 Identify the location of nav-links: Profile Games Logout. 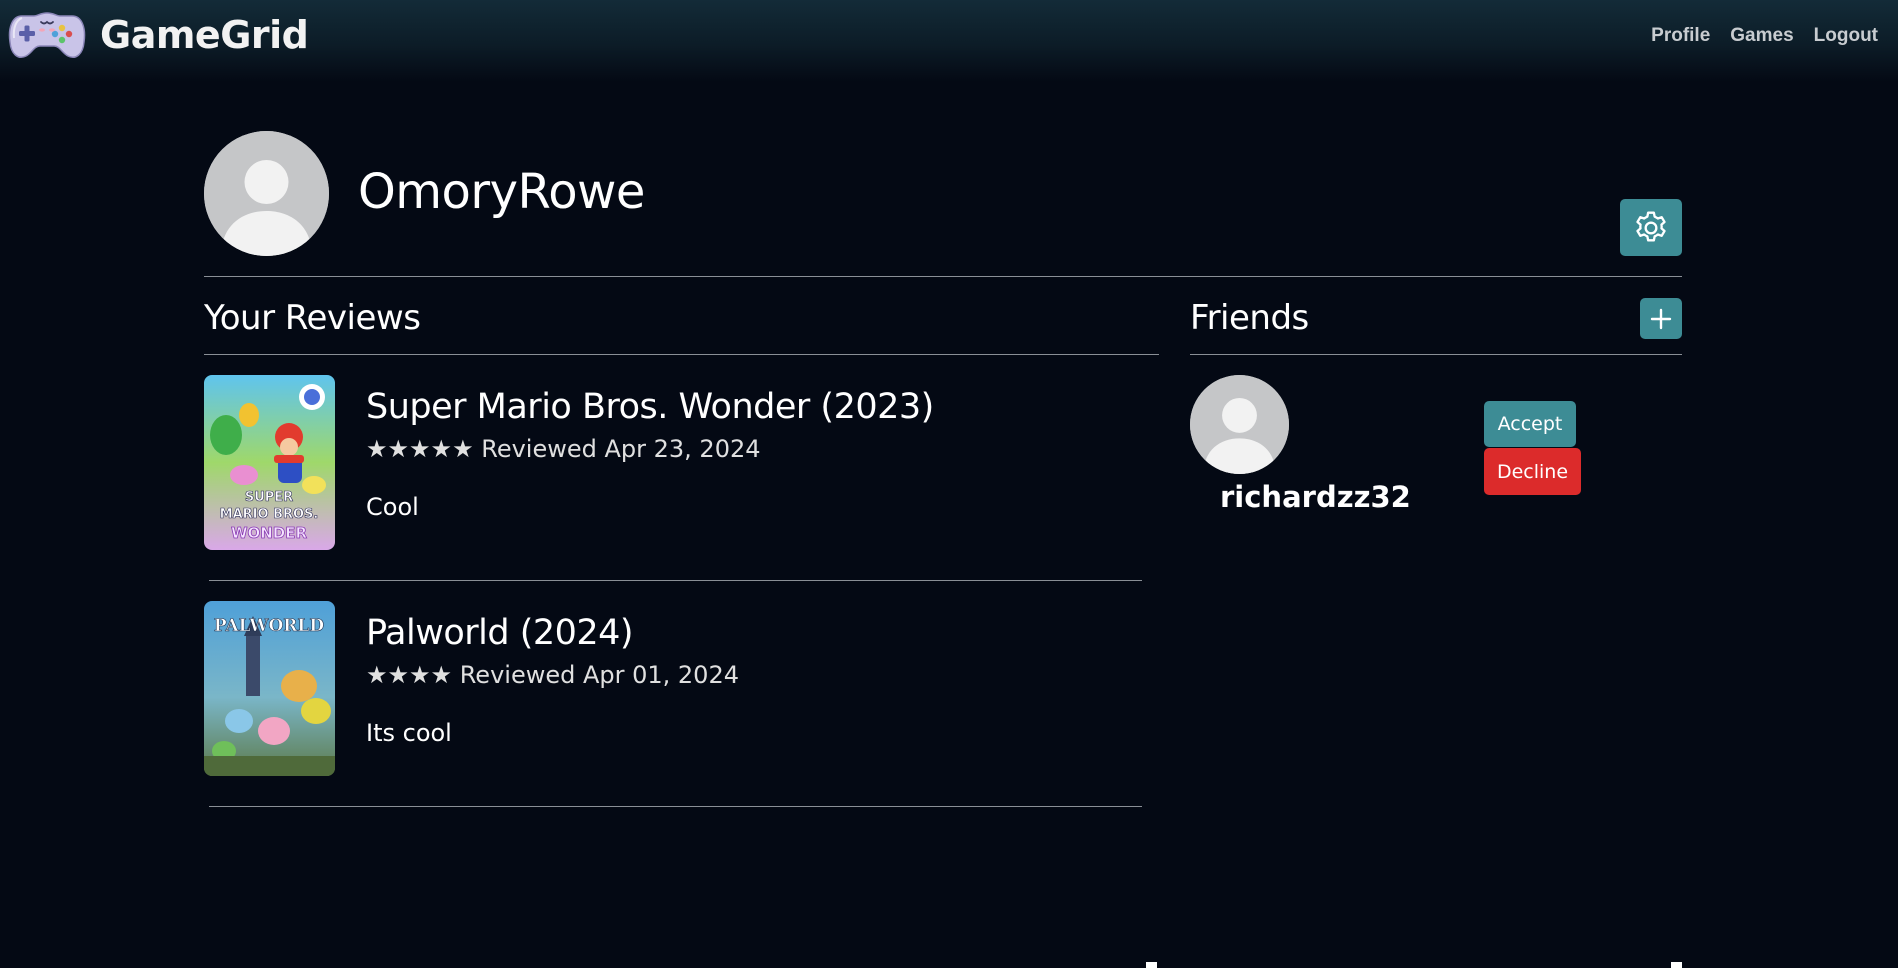
(1764, 36).